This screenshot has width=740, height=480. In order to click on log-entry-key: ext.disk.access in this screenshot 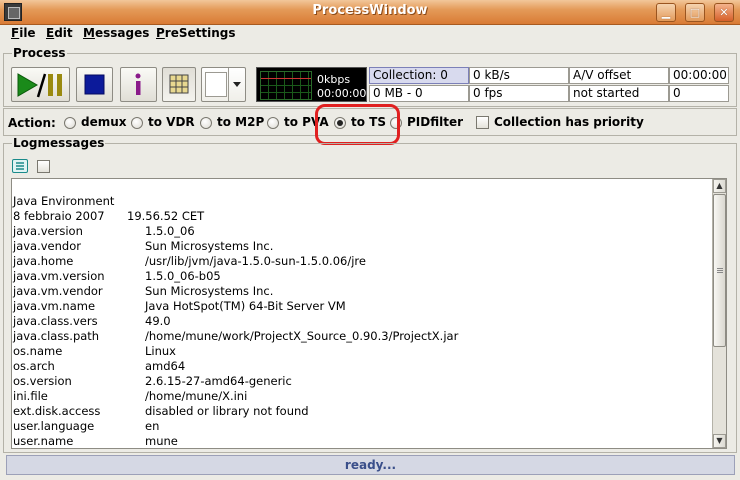, I will do `click(57, 411)`.